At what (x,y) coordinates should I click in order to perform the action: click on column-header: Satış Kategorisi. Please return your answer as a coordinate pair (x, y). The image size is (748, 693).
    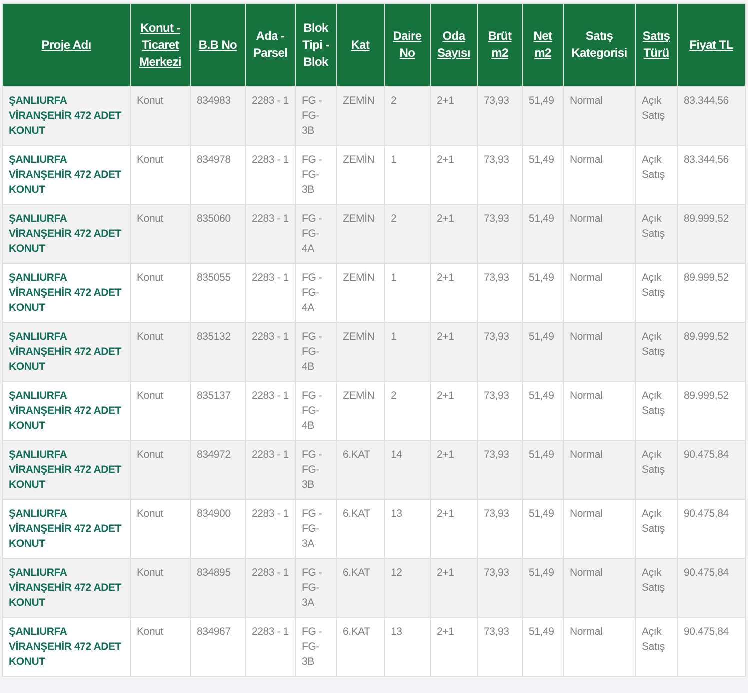
    Looking at the image, I should click on (600, 45).